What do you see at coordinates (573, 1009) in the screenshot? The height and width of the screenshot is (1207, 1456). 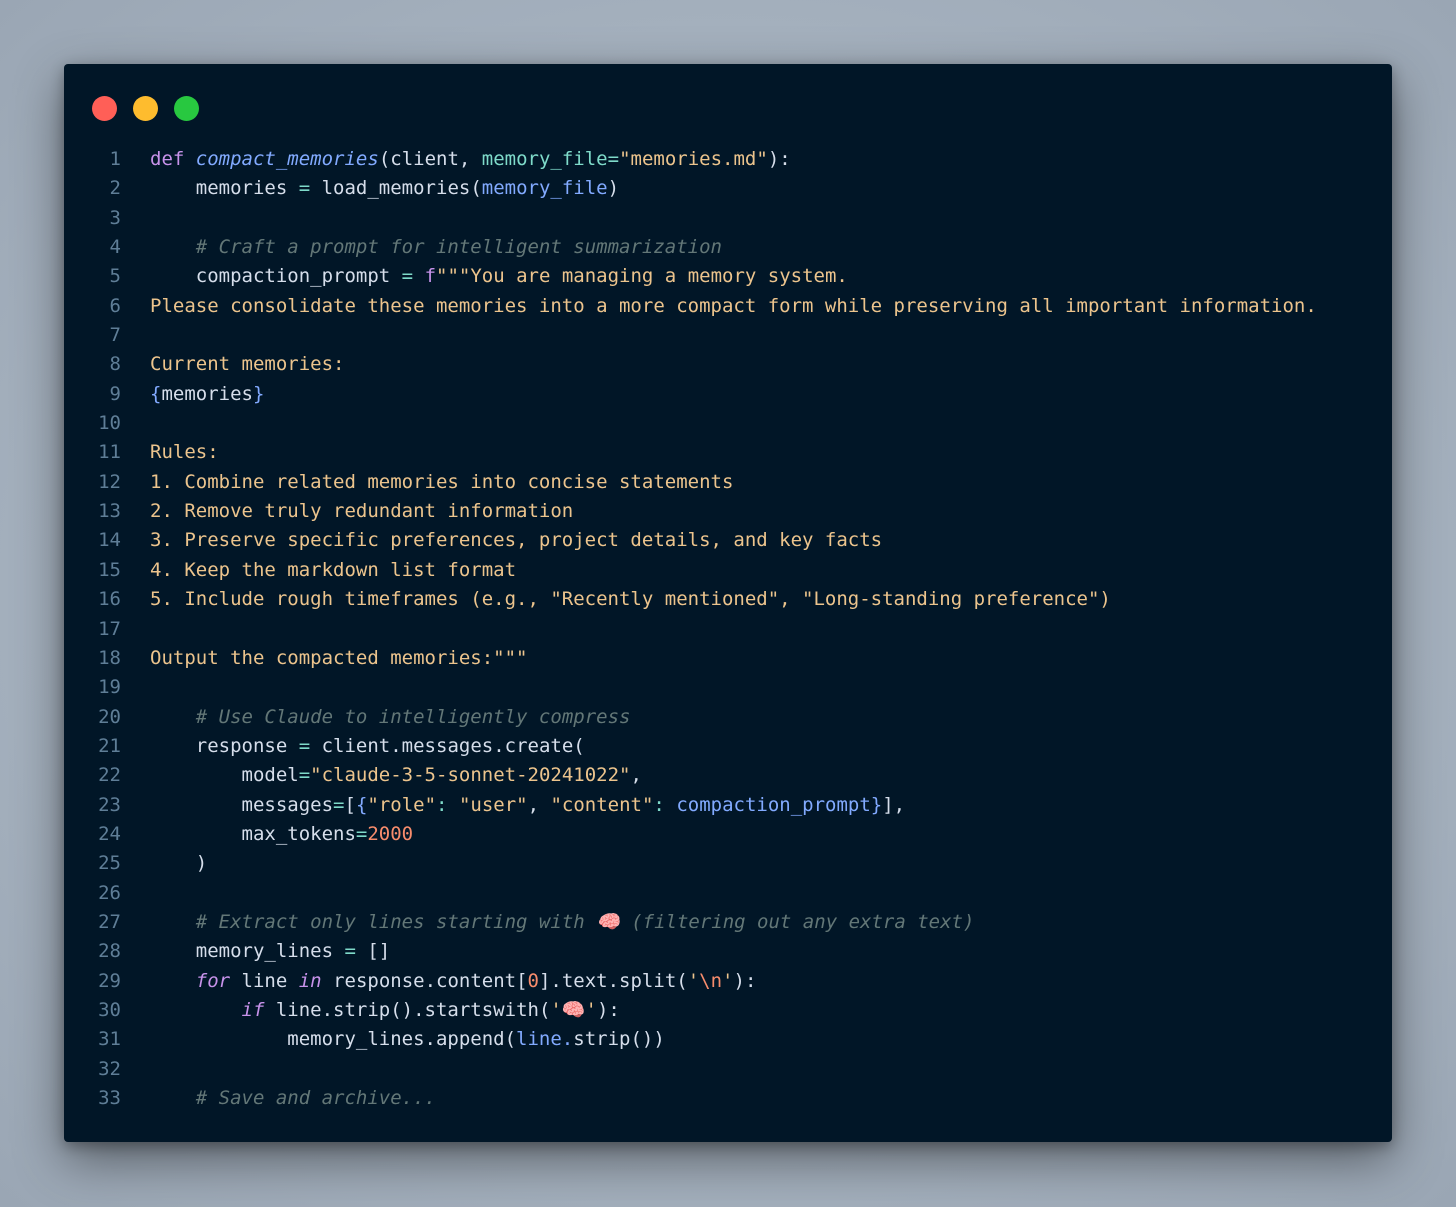 I see `code-token: '🧠'` at bounding box center [573, 1009].